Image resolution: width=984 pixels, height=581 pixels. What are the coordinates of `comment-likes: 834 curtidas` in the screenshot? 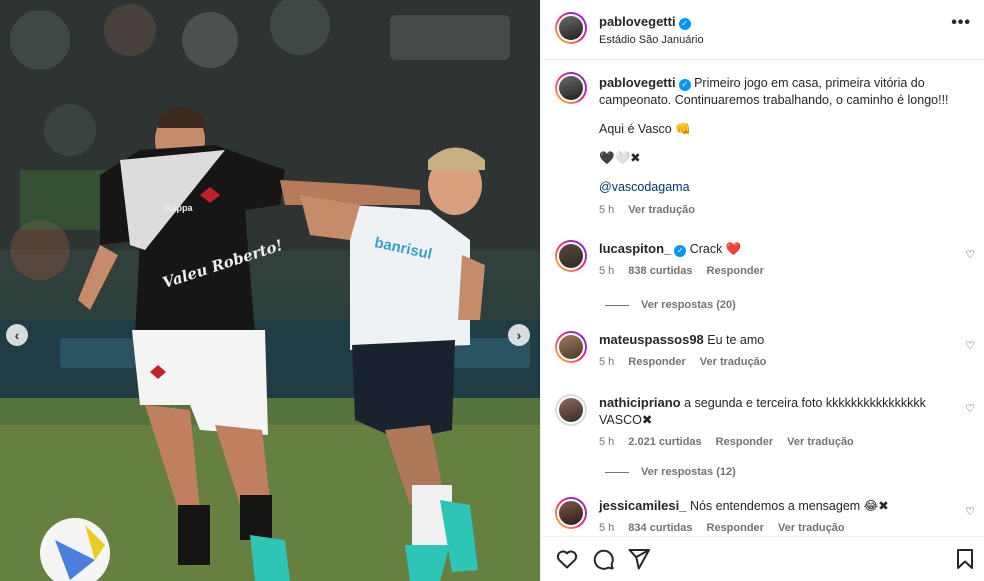 It's located at (660, 528).